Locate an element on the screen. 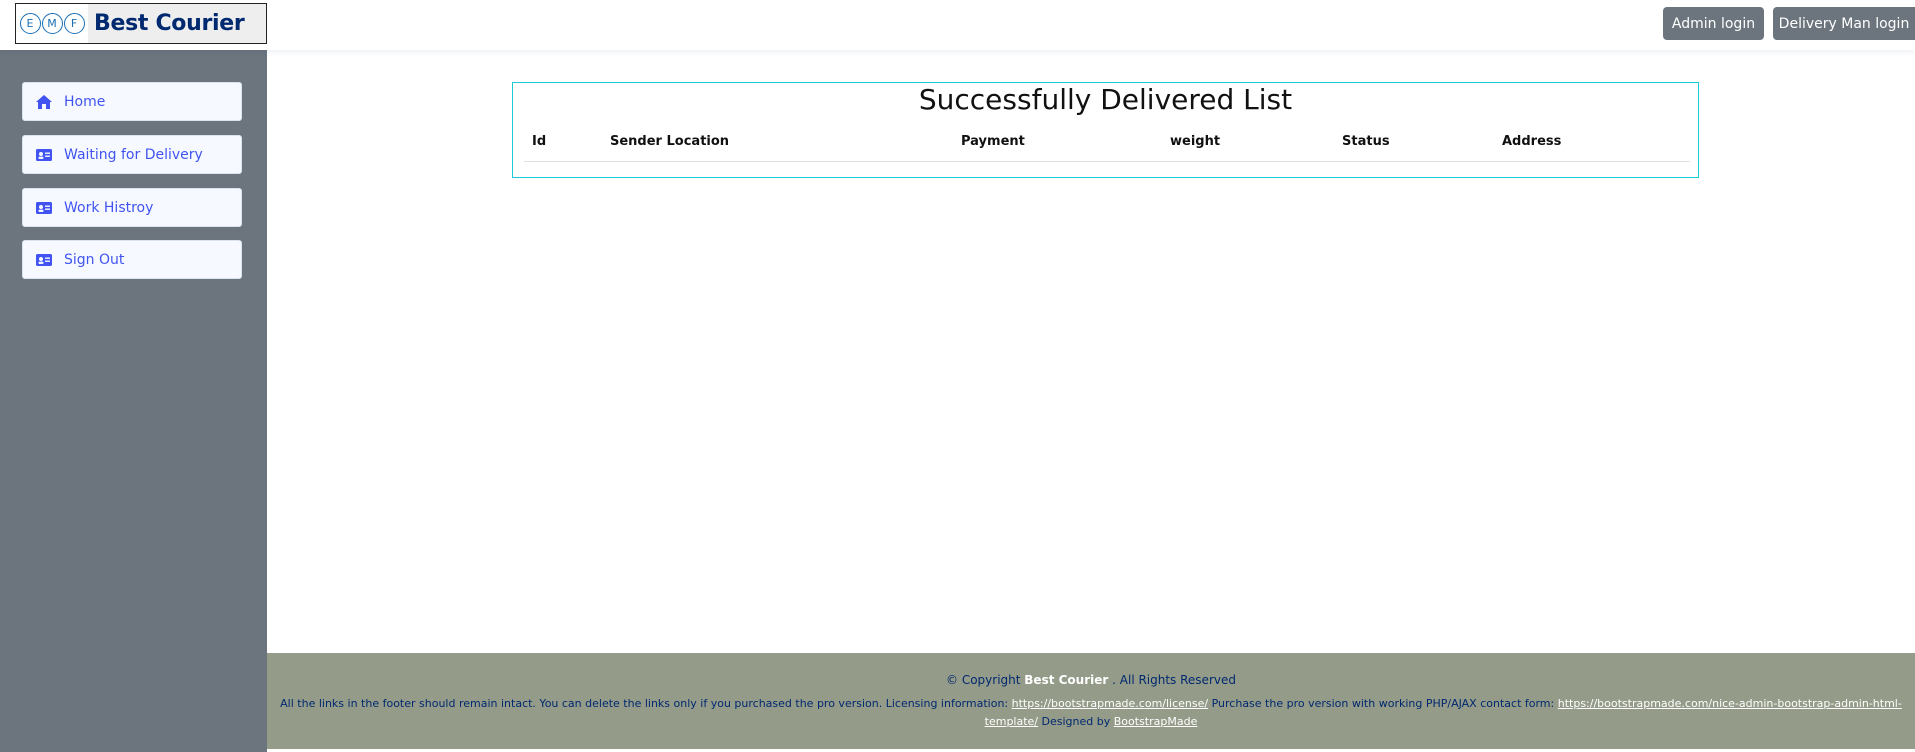 This screenshot has height=752, width=1915. column-header-payment: Payment is located at coordinates (993, 141).